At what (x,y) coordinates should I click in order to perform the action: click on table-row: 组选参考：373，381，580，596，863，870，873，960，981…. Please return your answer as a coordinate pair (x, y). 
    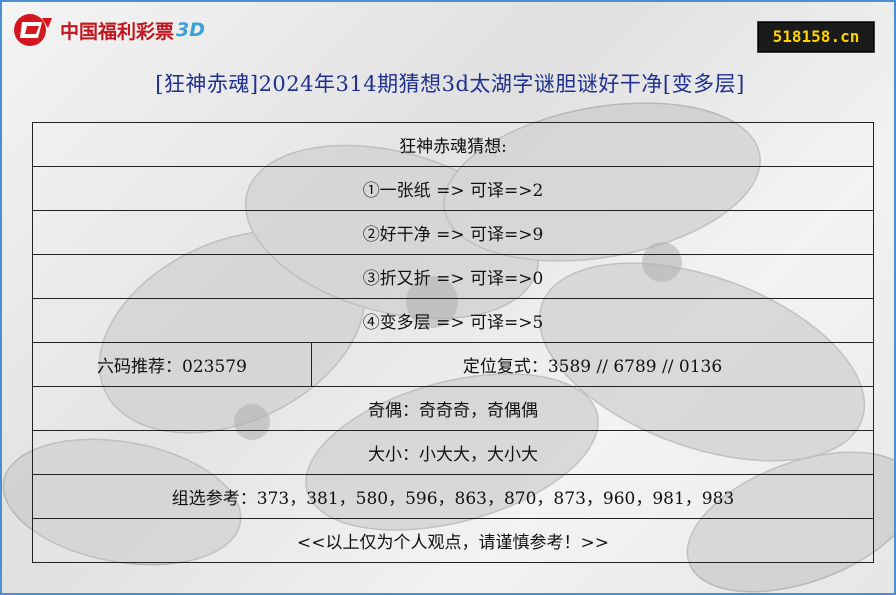
    Looking at the image, I should click on (453, 496).